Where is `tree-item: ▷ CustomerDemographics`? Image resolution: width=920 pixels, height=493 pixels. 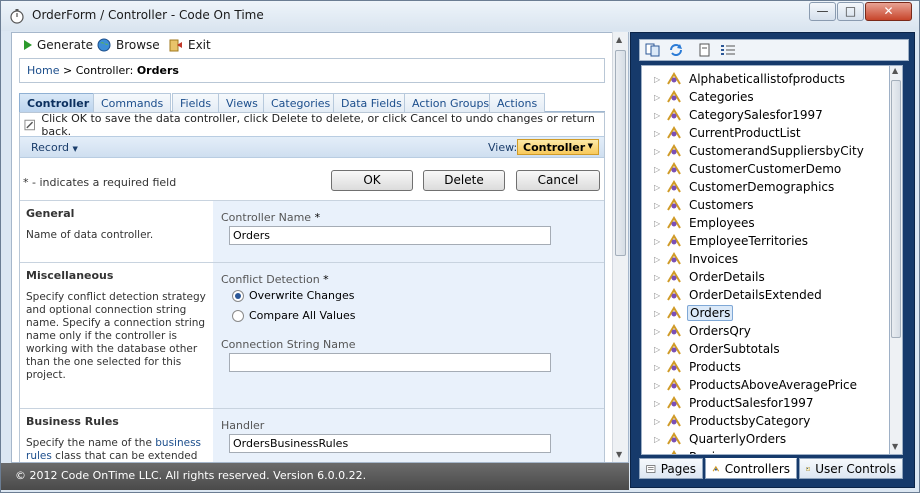 tree-item: ▷ CustomerDemographics is located at coordinates (739, 187).